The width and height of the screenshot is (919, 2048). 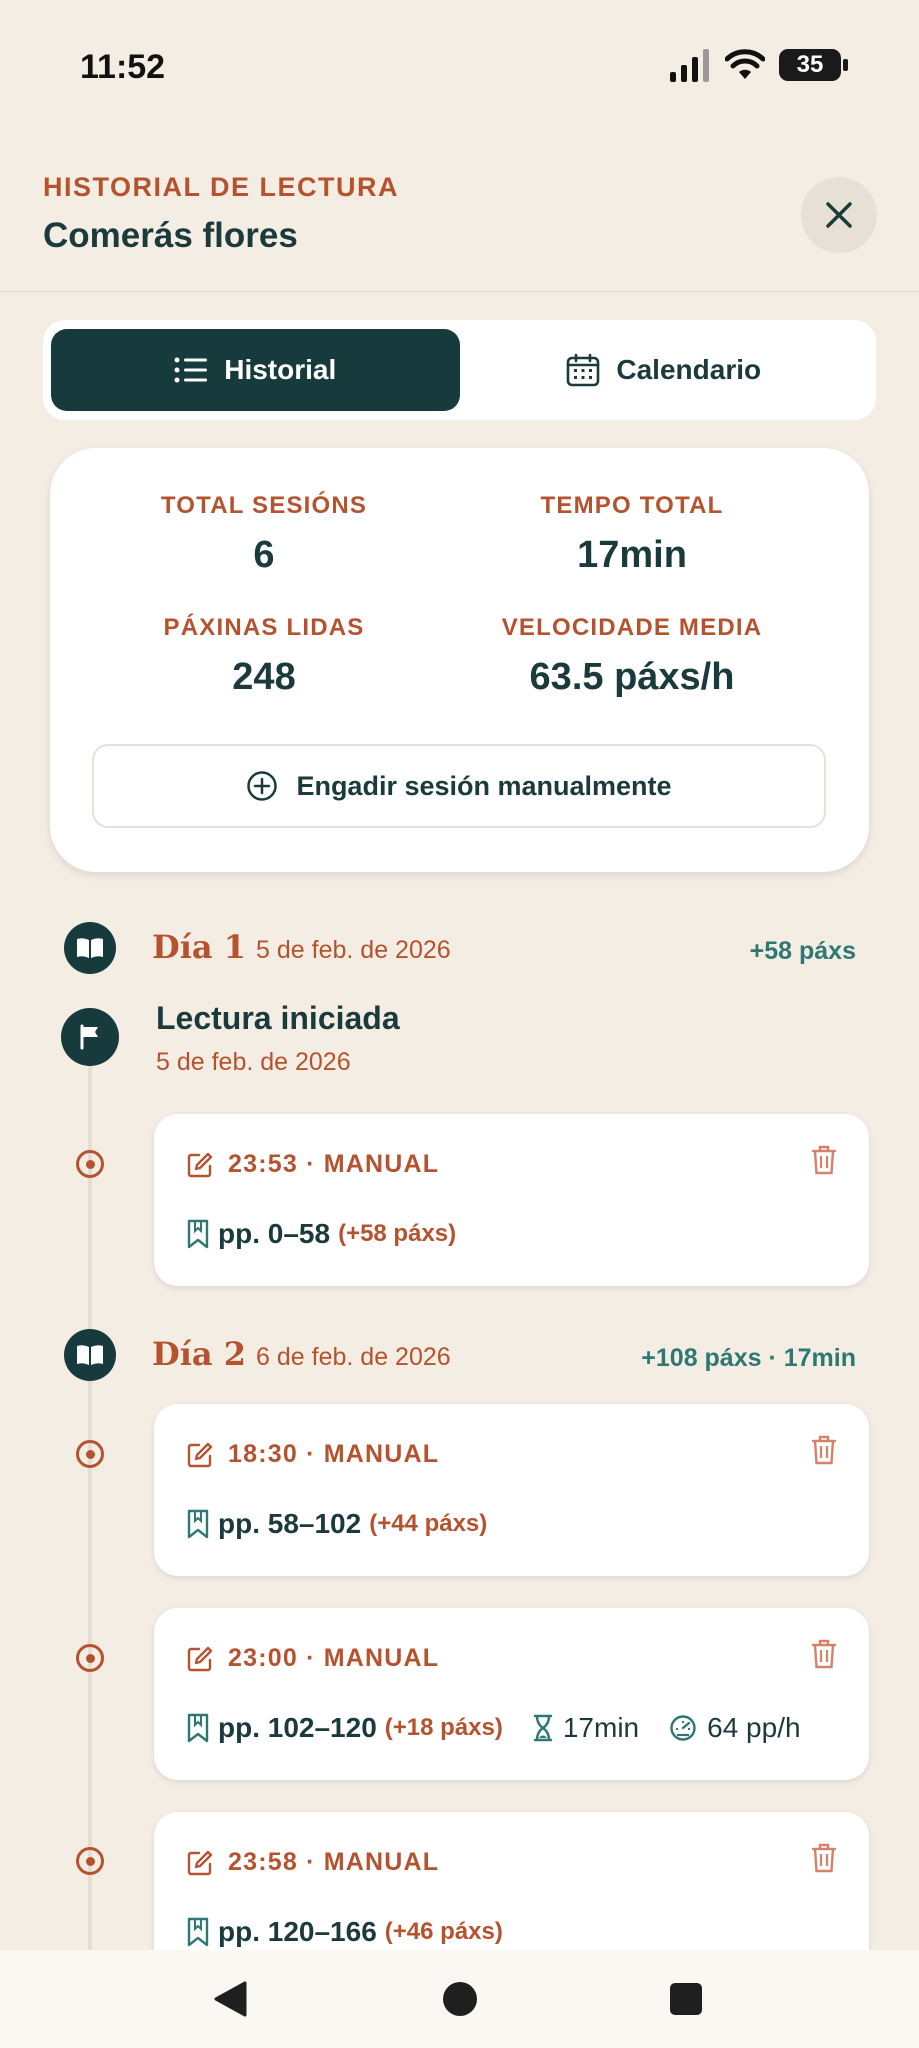 What do you see at coordinates (754, 1727) in the screenshot?
I see `session-speed-value: 64 pp/h` at bounding box center [754, 1727].